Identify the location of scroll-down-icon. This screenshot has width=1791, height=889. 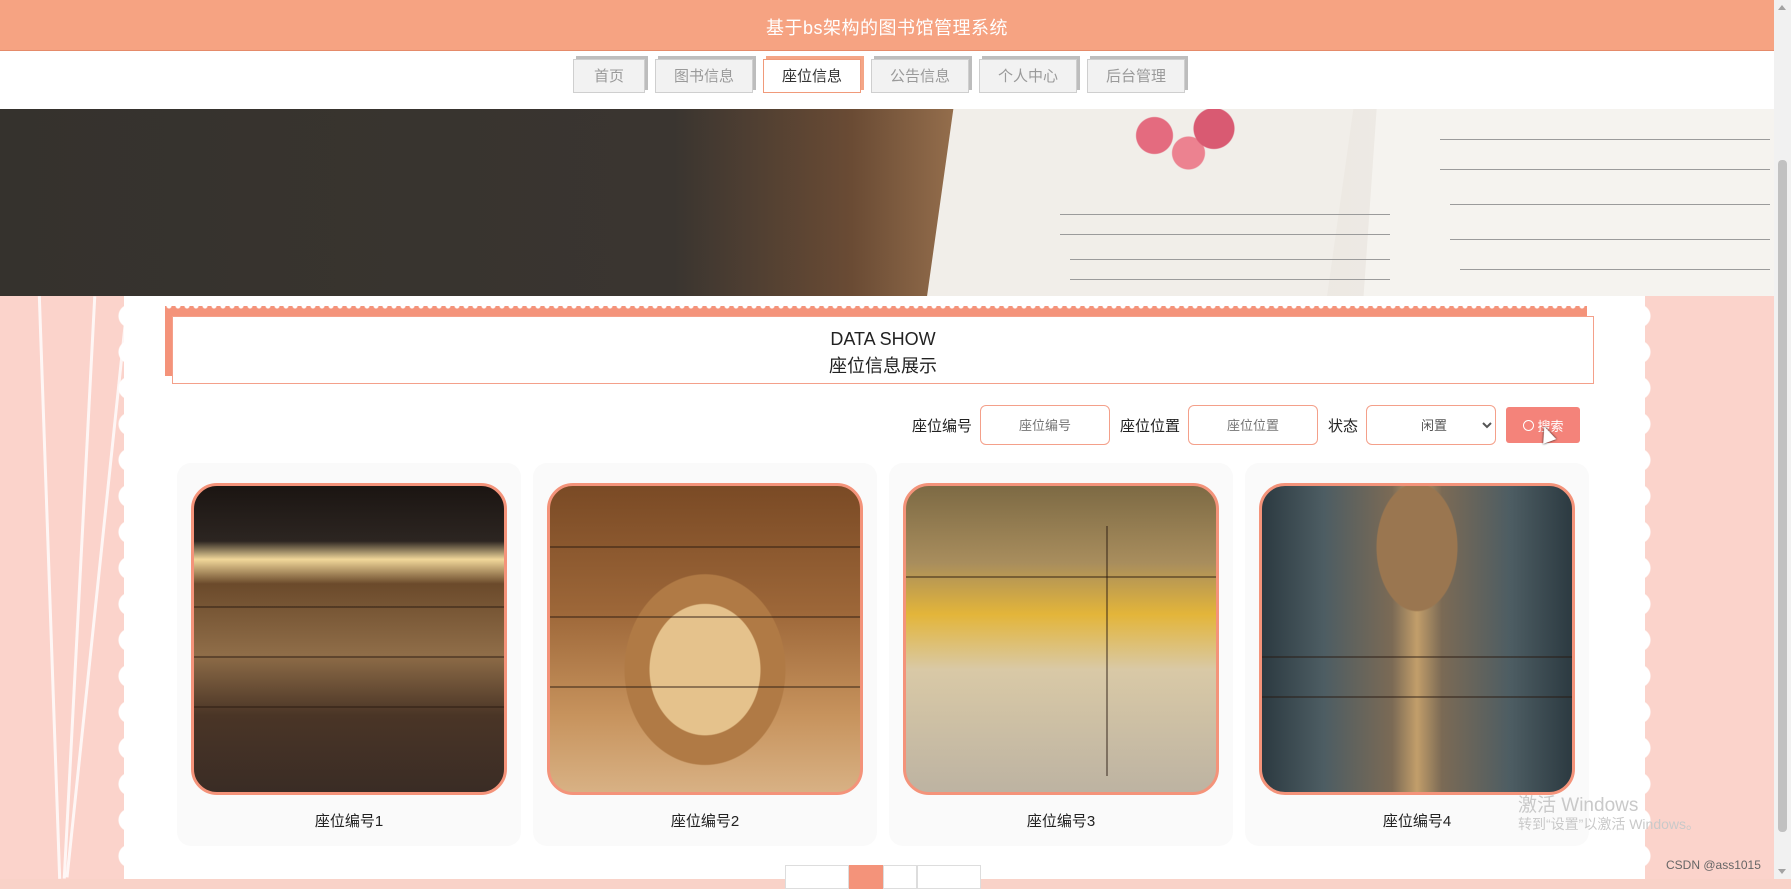
(1782, 871).